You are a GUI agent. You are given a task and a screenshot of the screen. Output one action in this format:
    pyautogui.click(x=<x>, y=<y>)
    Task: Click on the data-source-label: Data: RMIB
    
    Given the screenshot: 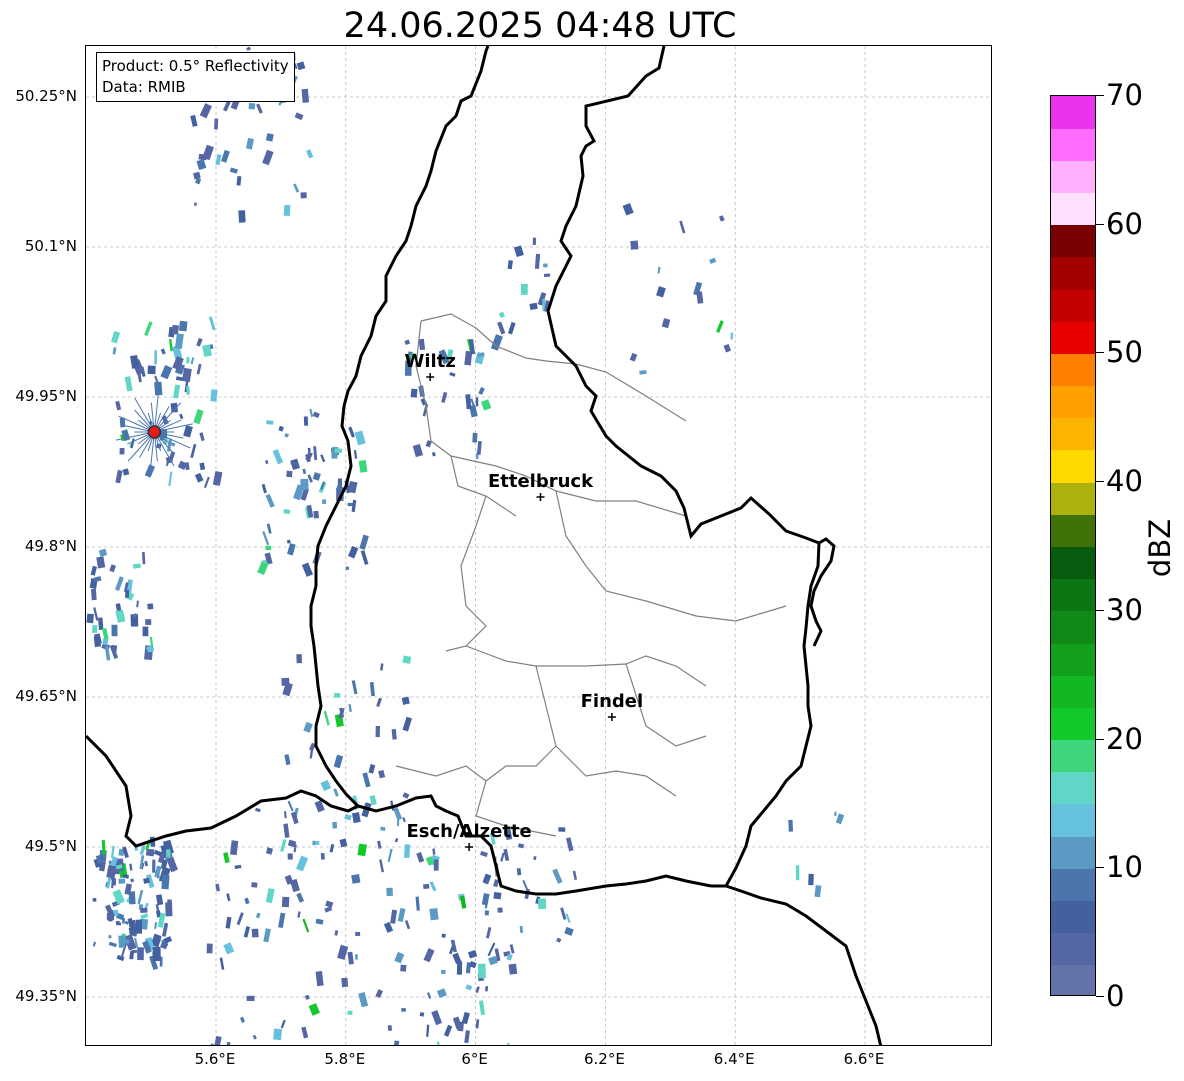 What is the action you would take?
    pyautogui.click(x=144, y=87)
    